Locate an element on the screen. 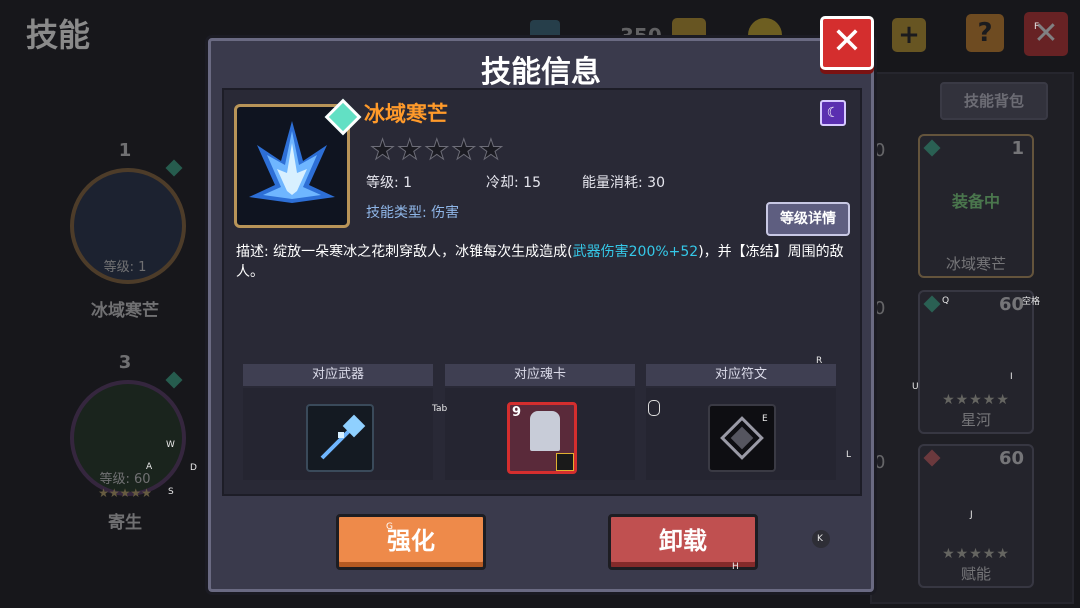 The image size is (1080, 608). skill-stars: ★★★★★ is located at coordinates (438, 150).